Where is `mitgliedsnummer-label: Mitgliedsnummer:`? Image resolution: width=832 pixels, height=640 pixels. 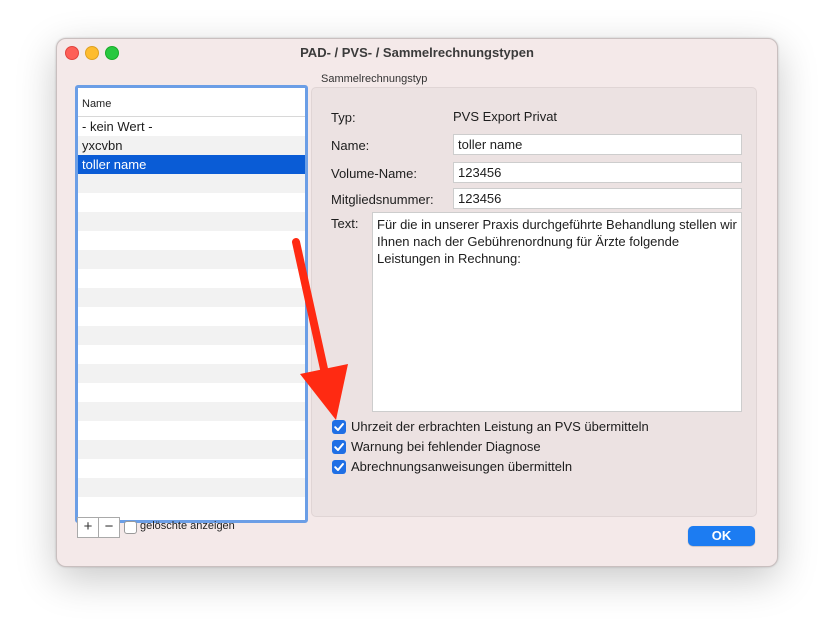 mitgliedsnummer-label: Mitgliedsnummer: is located at coordinates (382, 199).